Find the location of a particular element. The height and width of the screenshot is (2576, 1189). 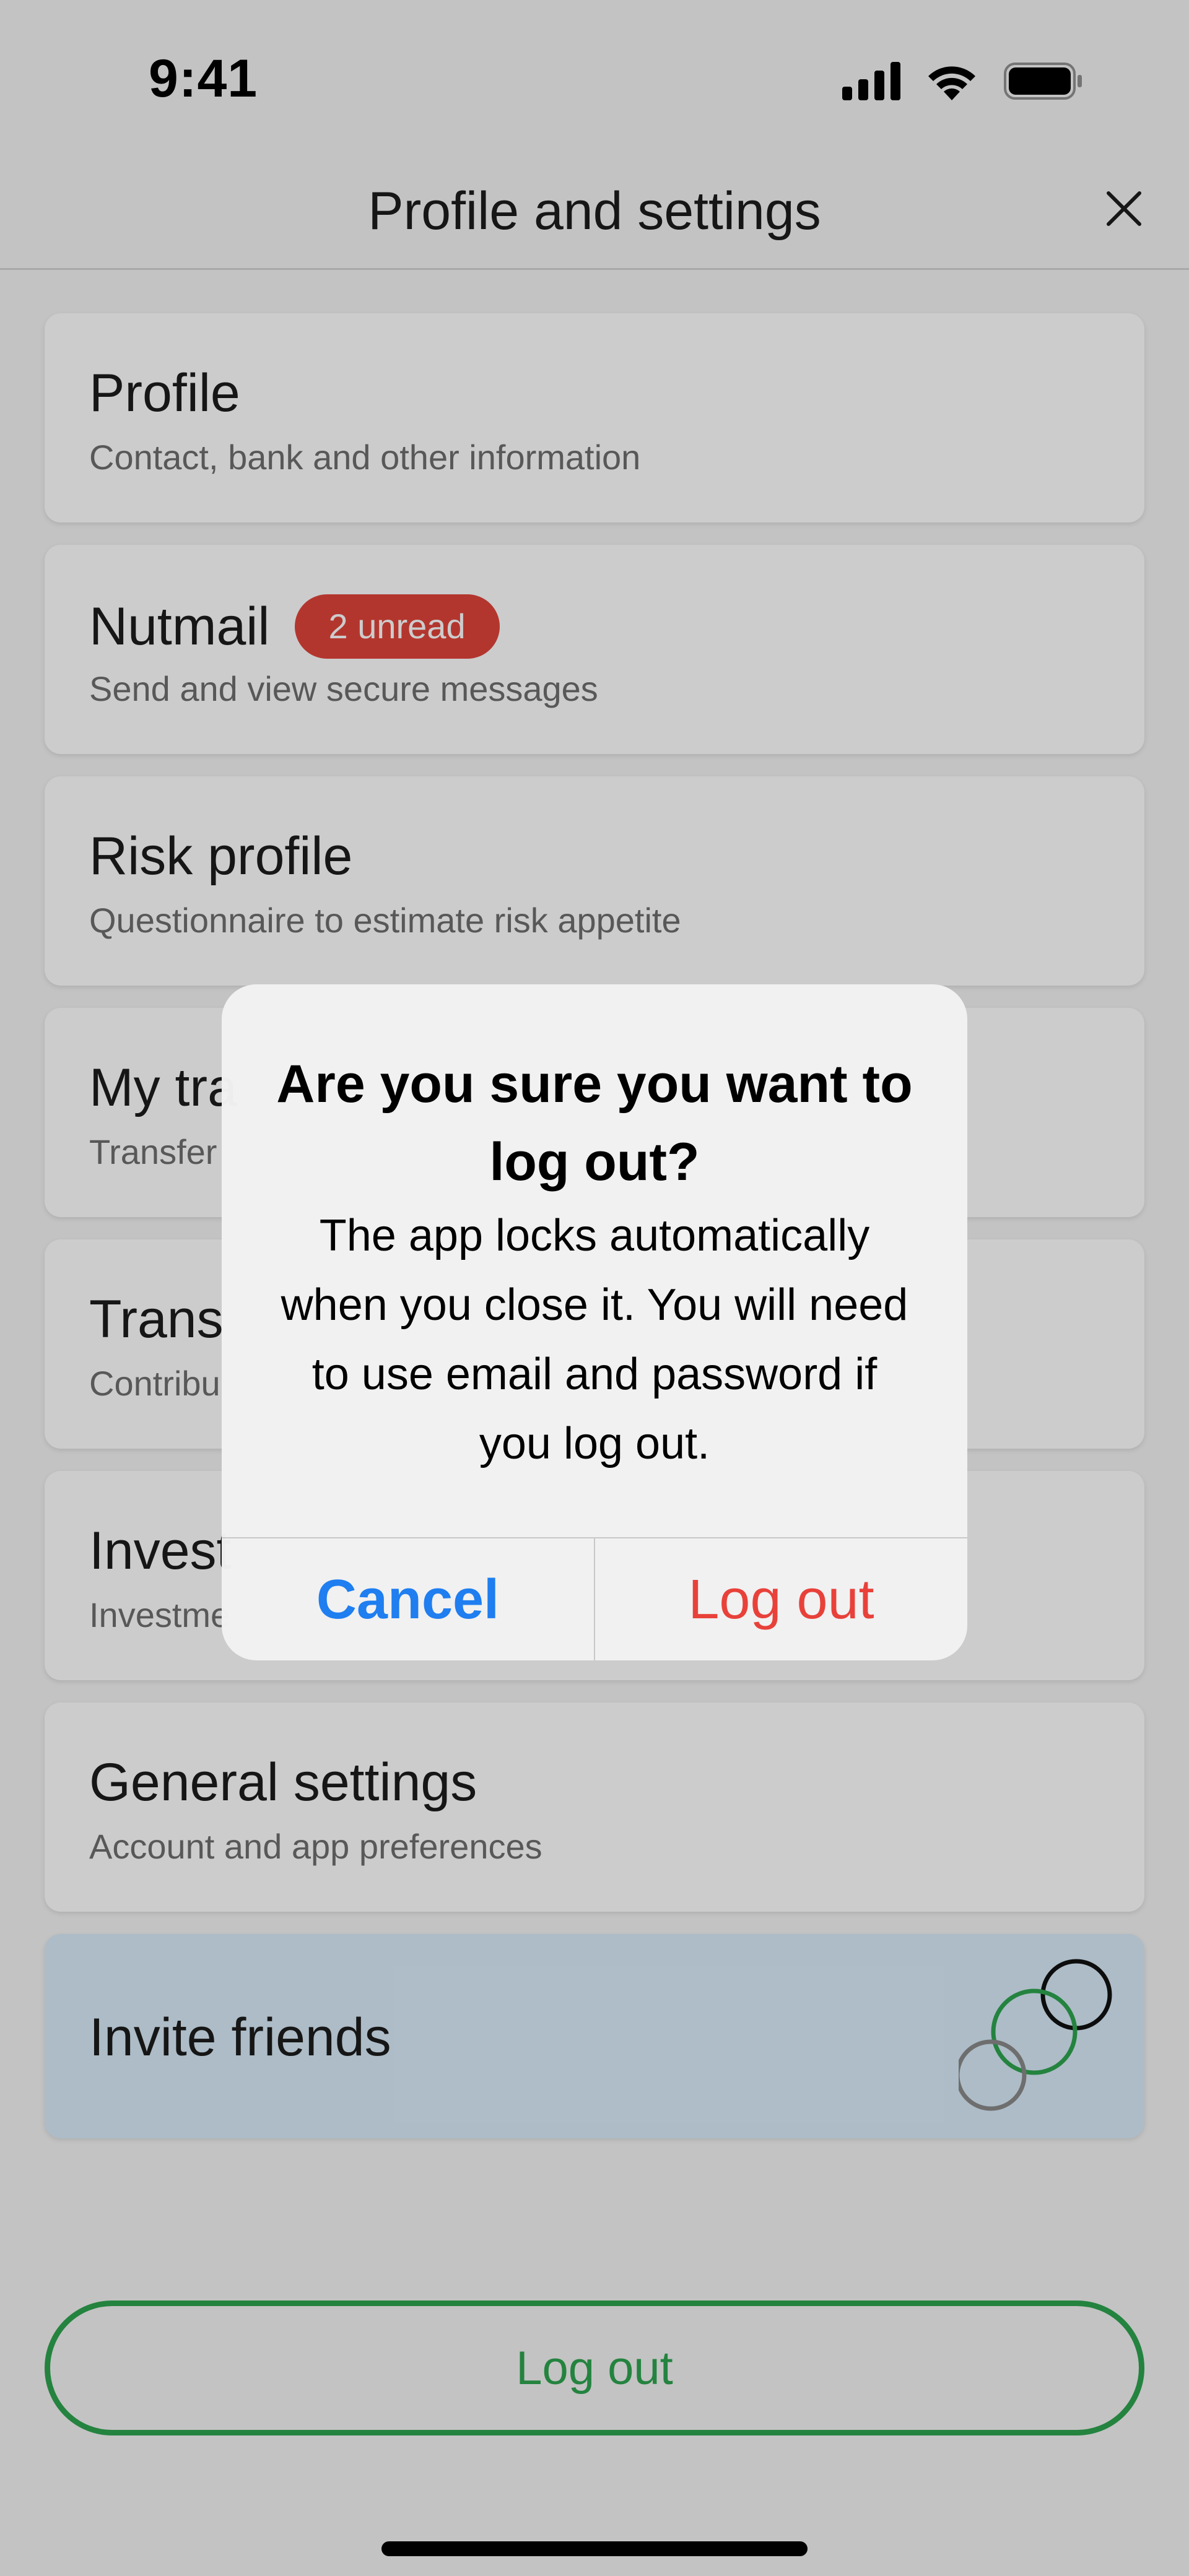

dialog-title: Are you sure you want to log out? is located at coordinates (594, 1123).